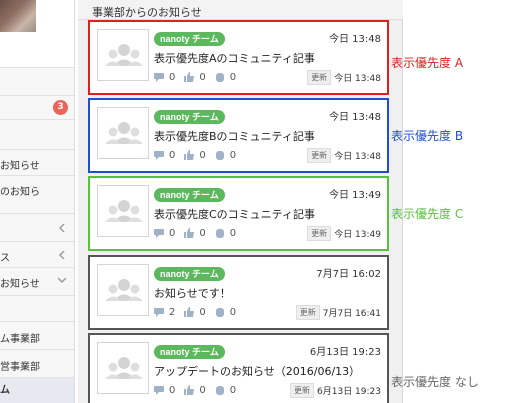  Describe the element at coordinates (234, 214) in the screenshot. I see `post-title: 表示優先度Cのコミュニティ記事` at that location.